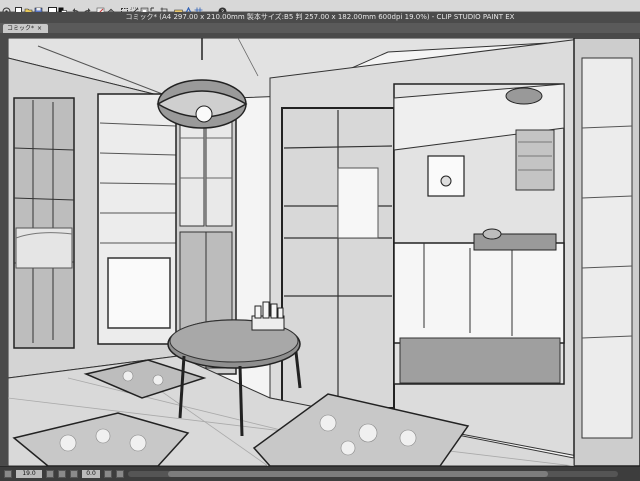  I want to click on horizontal-scrollbar, so click(373, 474).